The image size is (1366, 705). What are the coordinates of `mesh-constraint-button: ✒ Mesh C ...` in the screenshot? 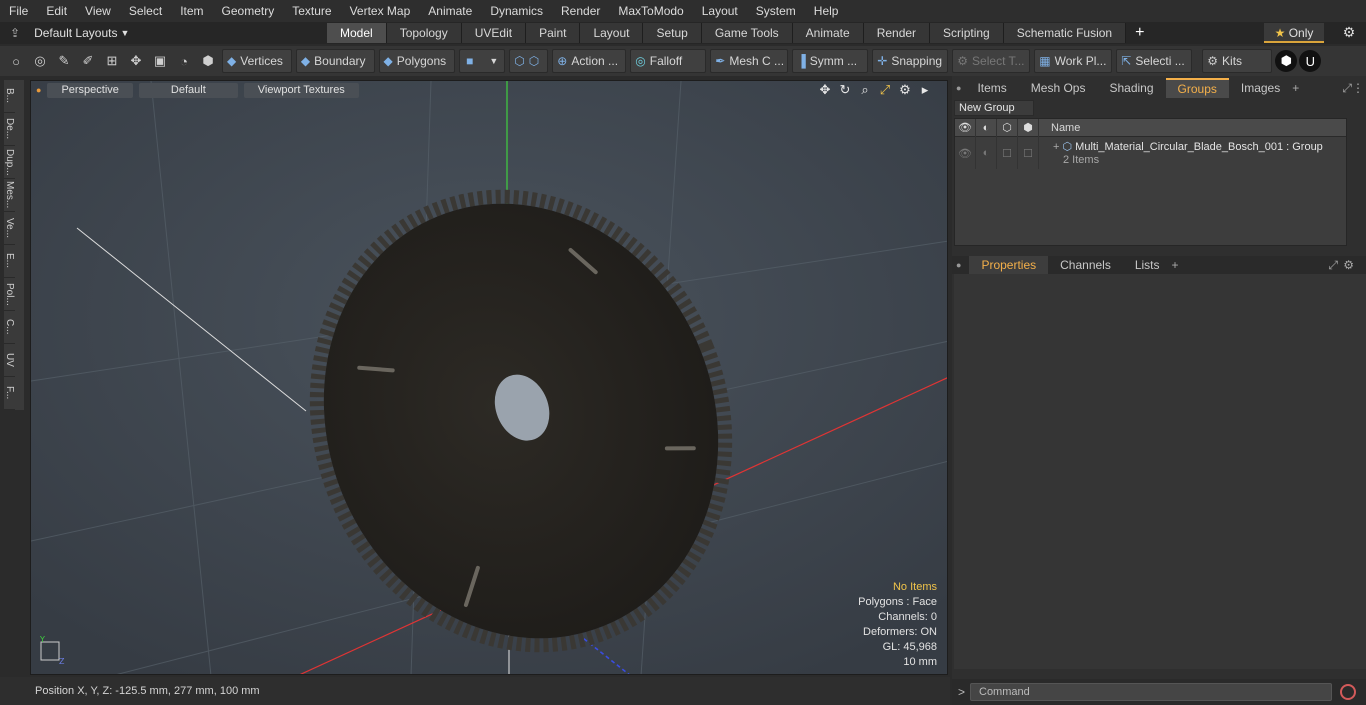 It's located at (749, 61).